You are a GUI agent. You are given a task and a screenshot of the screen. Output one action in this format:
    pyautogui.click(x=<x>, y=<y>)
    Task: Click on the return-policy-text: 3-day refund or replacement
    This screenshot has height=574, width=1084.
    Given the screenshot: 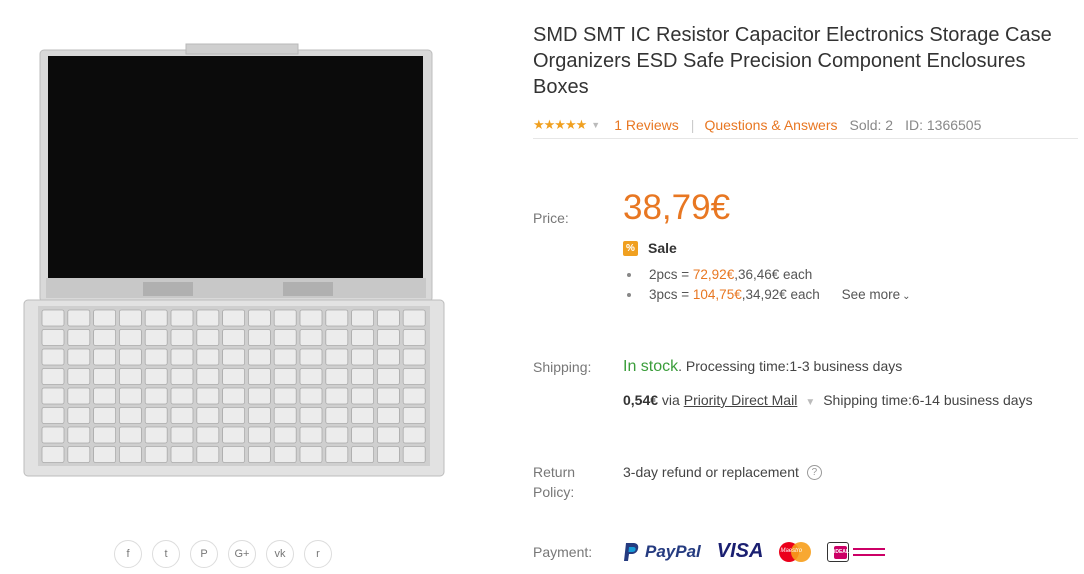 What is the action you would take?
    pyautogui.click(x=711, y=472)
    